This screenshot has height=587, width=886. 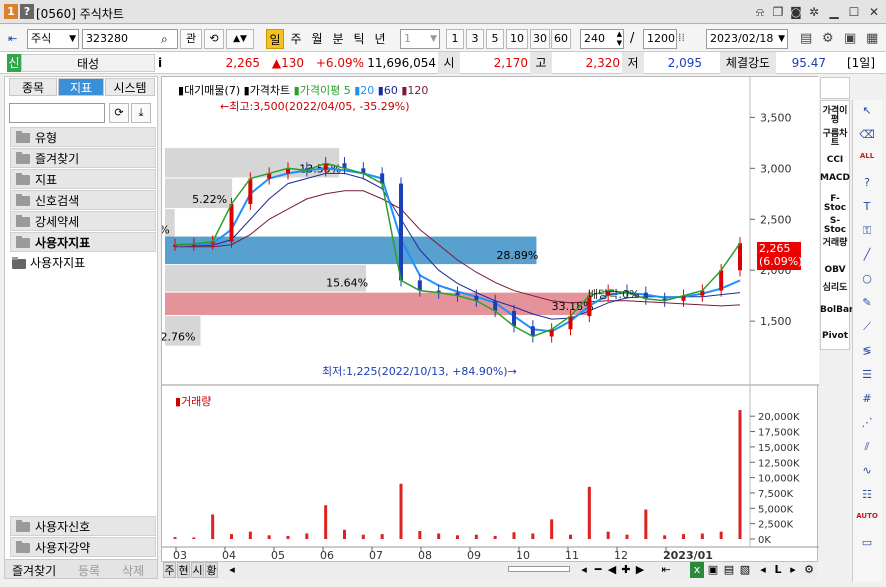 What do you see at coordinates (130, 87) in the screenshot?
I see `tab-system: 시스템` at bounding box center [130, 87].